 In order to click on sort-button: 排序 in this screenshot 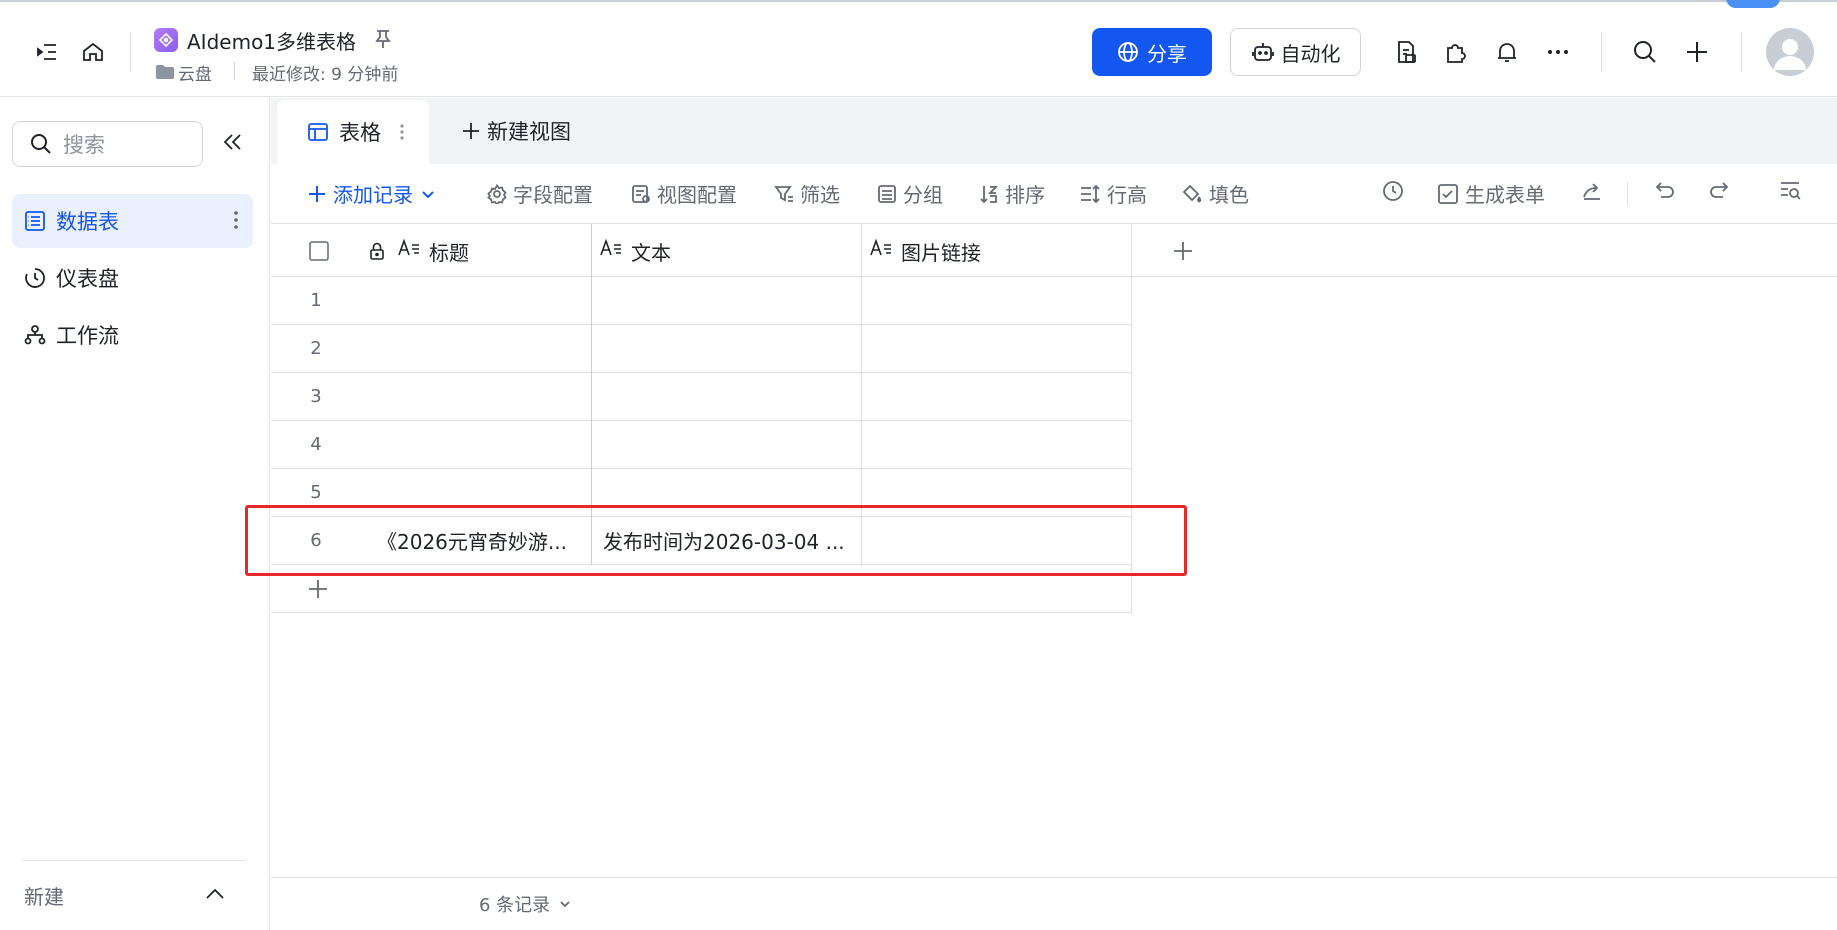, I will do `click(1012, 193)`.